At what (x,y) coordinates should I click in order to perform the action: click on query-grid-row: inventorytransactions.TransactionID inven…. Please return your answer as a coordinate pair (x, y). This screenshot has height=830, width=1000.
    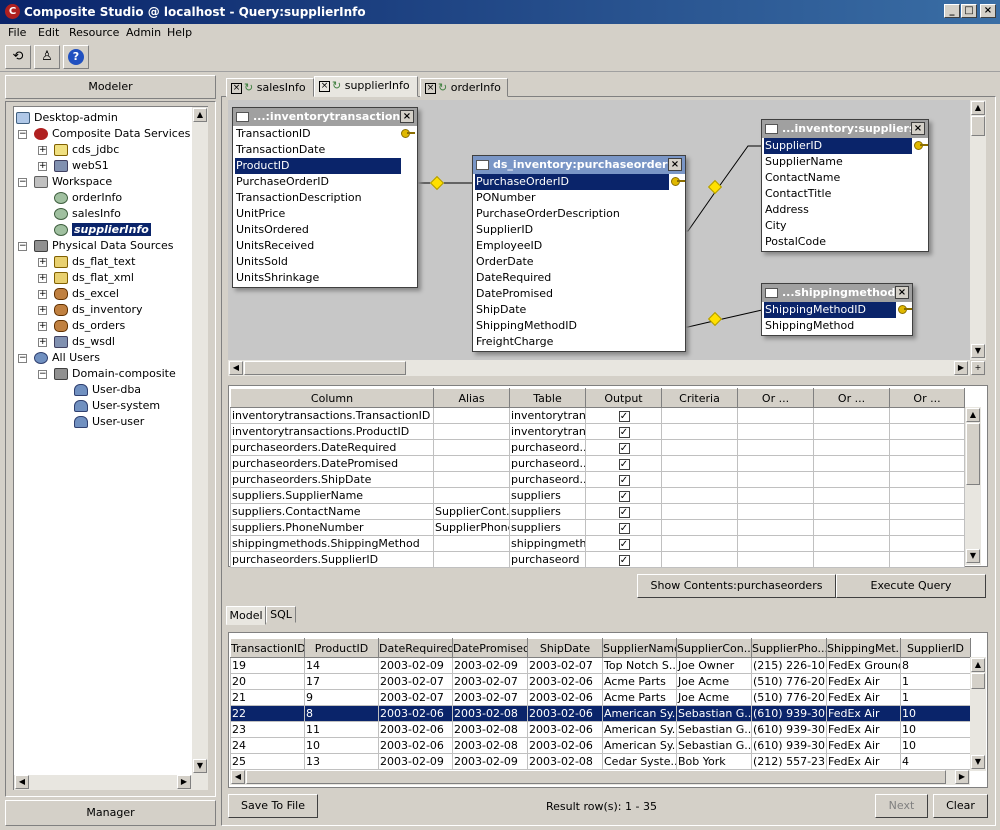
    Looking at the image, I should click on (597, 415).